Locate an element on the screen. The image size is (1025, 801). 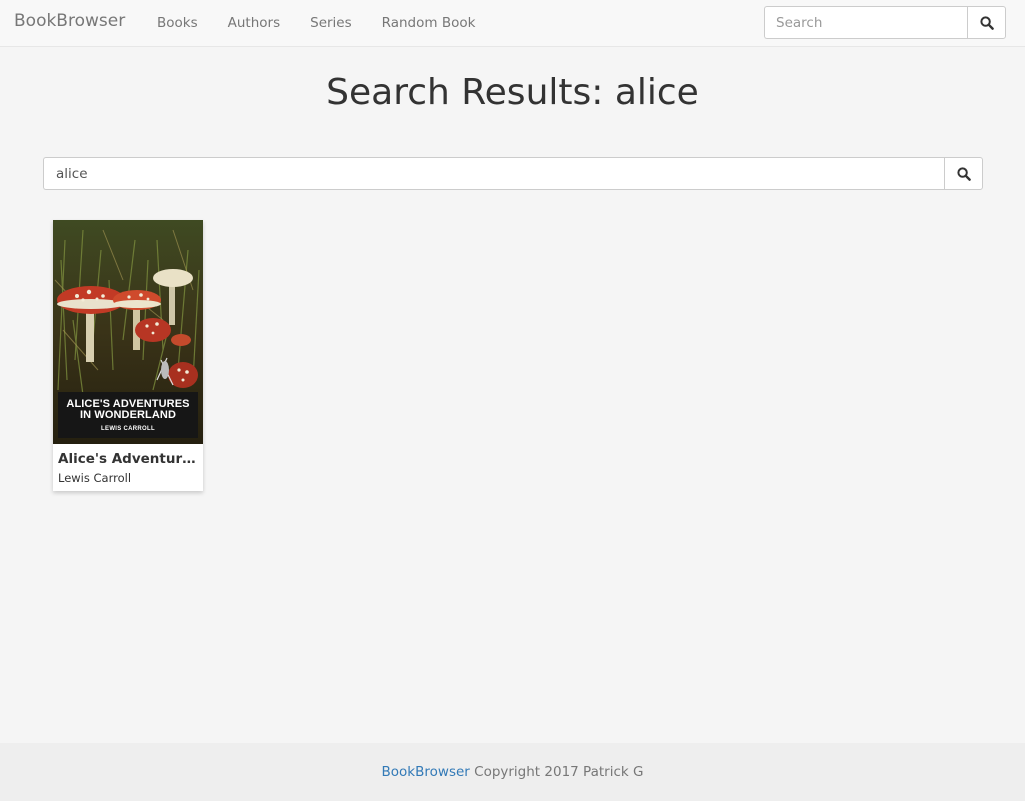
navbar-search-button is located at coordinates (986, 22).